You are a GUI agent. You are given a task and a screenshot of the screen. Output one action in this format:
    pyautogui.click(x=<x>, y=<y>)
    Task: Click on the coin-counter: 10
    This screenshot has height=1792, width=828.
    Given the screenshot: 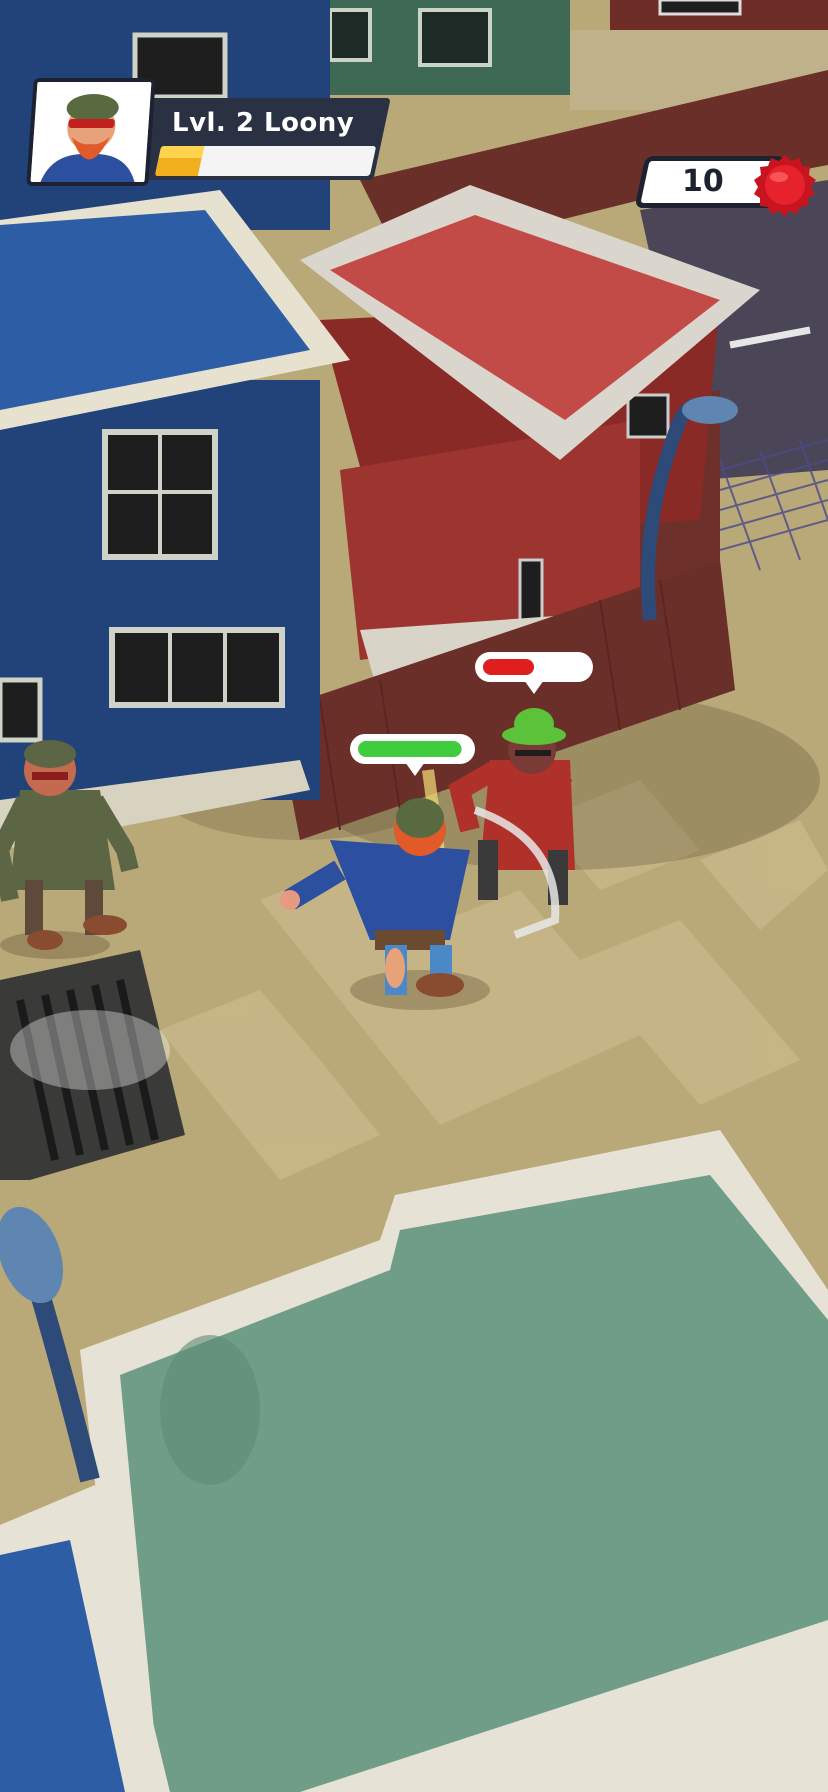 What is the action you would take?
    pyautogui.click(x=725, y=186)
    